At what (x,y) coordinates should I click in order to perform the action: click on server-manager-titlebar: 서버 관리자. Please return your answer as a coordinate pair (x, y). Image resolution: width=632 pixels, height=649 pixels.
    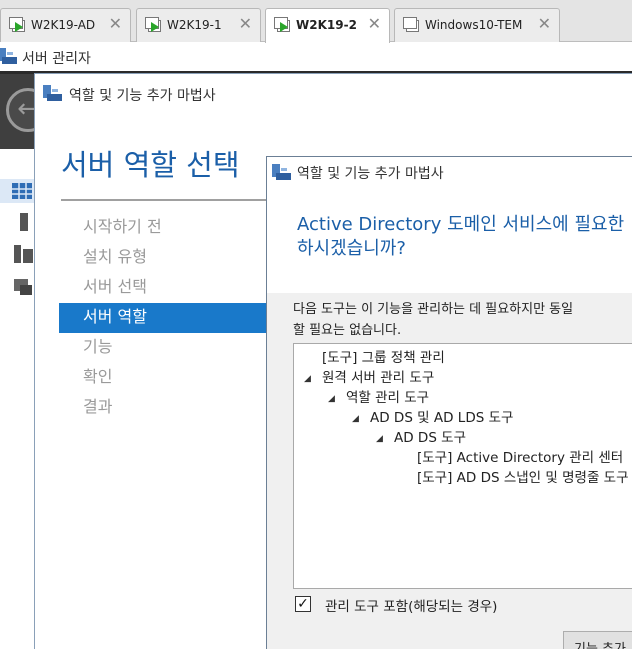
    Looking at the image, I should click on (316, 57).